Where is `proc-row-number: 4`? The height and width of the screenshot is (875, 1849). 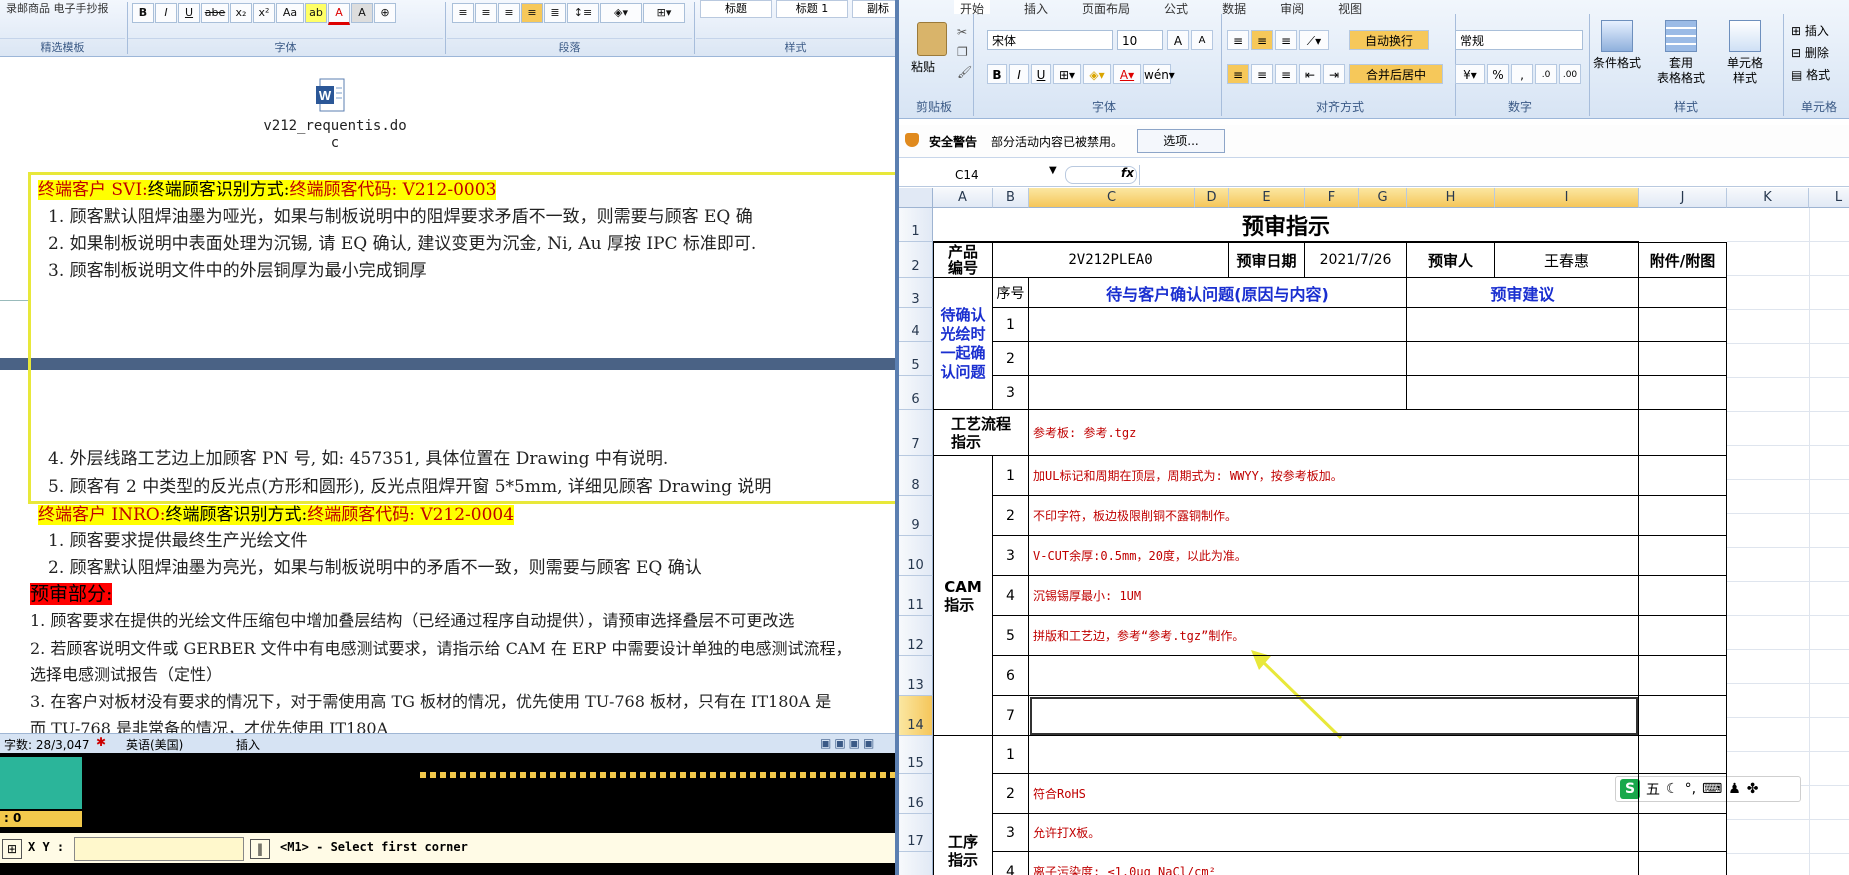
proc-row-number: 4 is located at coordinates (1011, 863).